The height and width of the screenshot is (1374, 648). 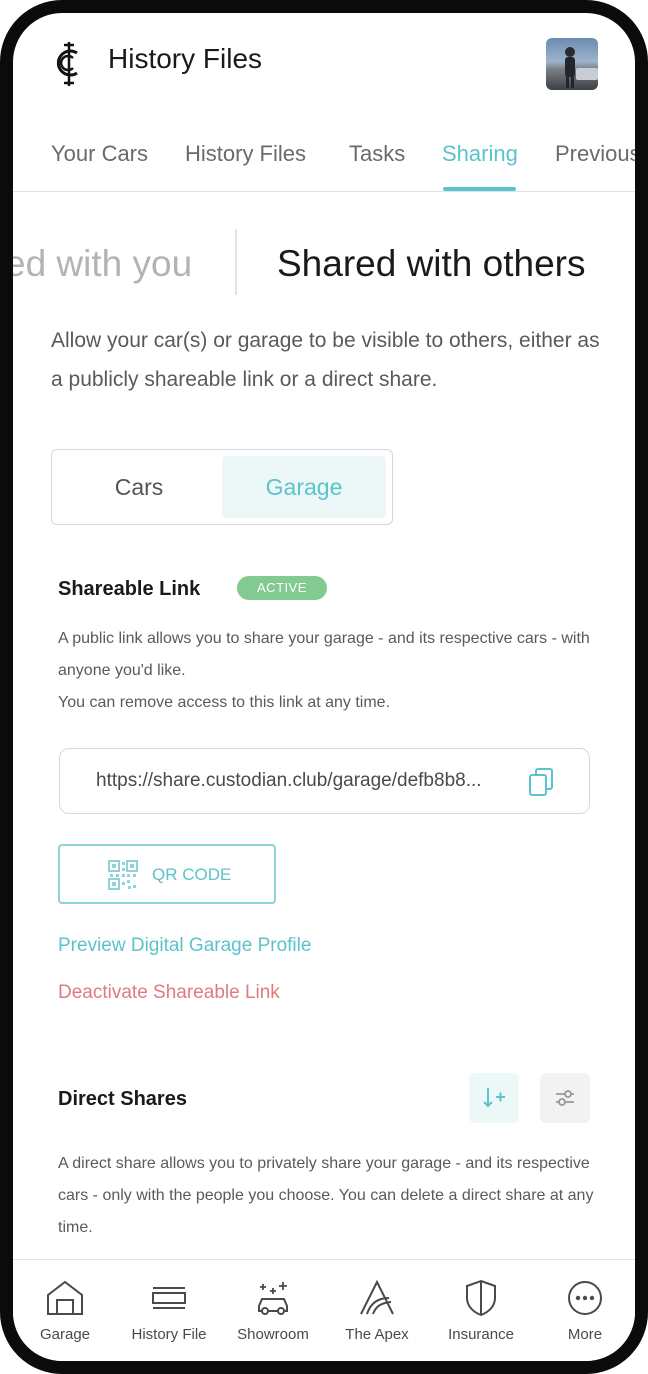 I want to click on avatar, so click(x=572, y=64).